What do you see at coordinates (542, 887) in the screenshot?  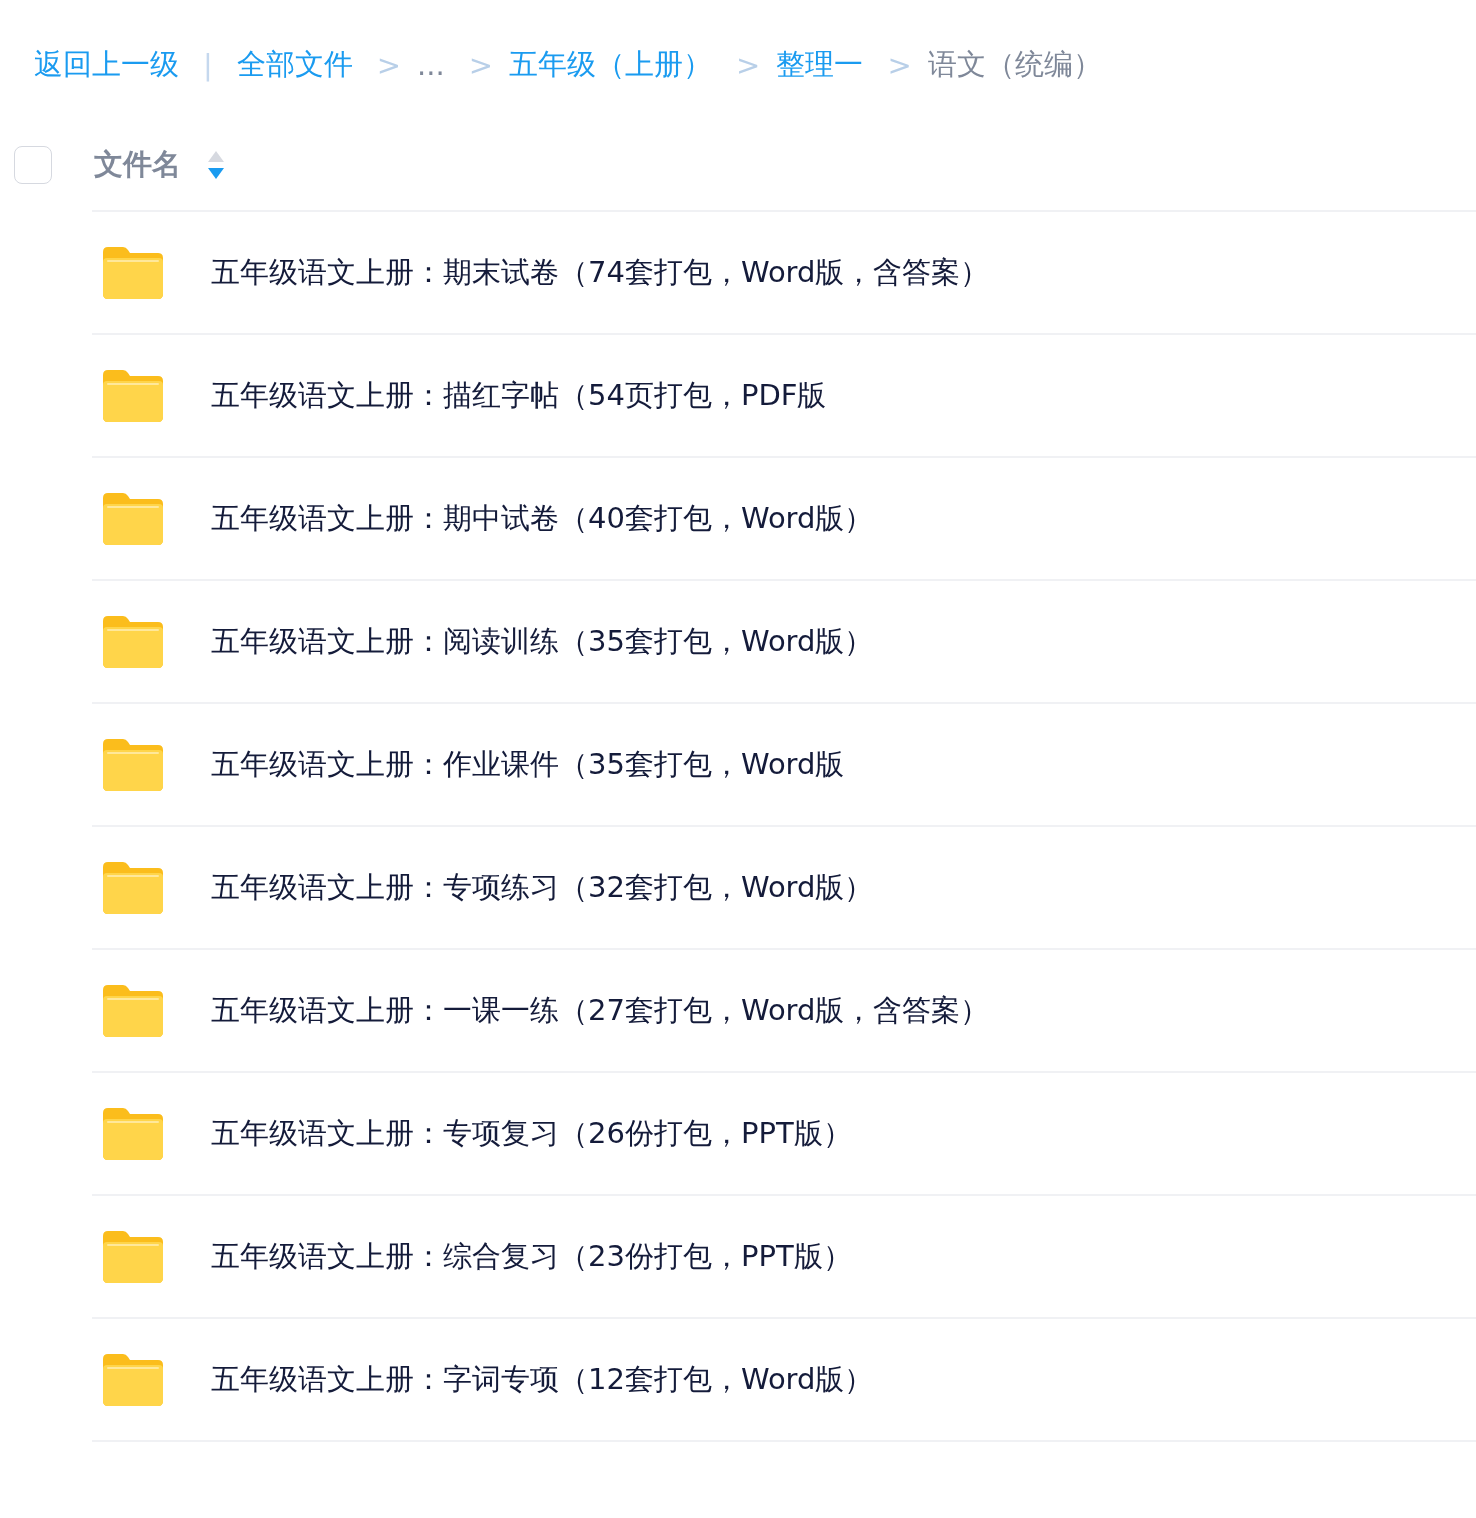 I see `file-name: 五年级语文上册：专项练习（32套打包，Word版）` at bounding box center [542, 887].